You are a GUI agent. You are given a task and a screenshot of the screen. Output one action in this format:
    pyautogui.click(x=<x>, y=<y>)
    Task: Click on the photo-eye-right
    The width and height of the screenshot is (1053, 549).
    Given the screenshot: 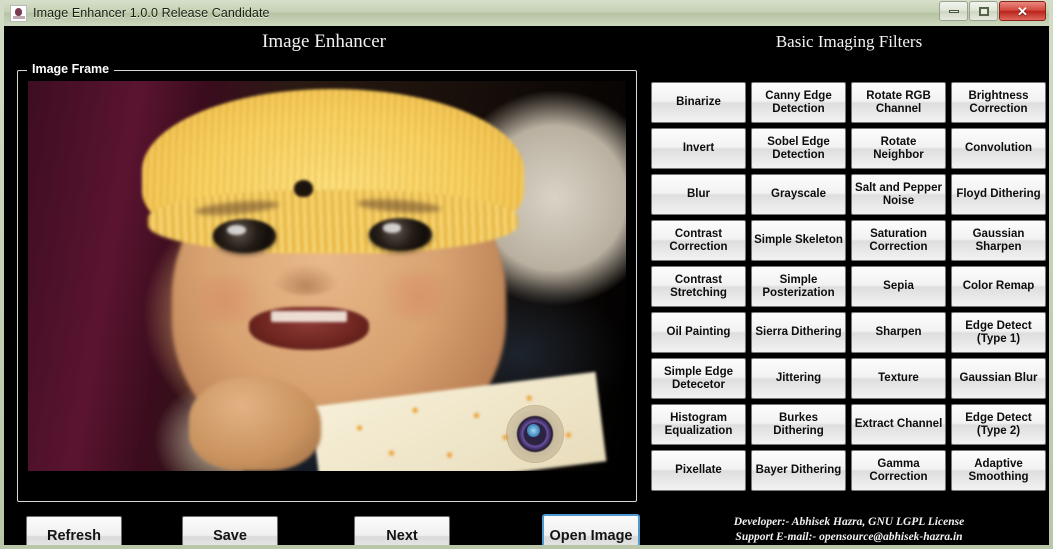 What is the action you would take?
    pyautogui.click(x=400, y=234)
    